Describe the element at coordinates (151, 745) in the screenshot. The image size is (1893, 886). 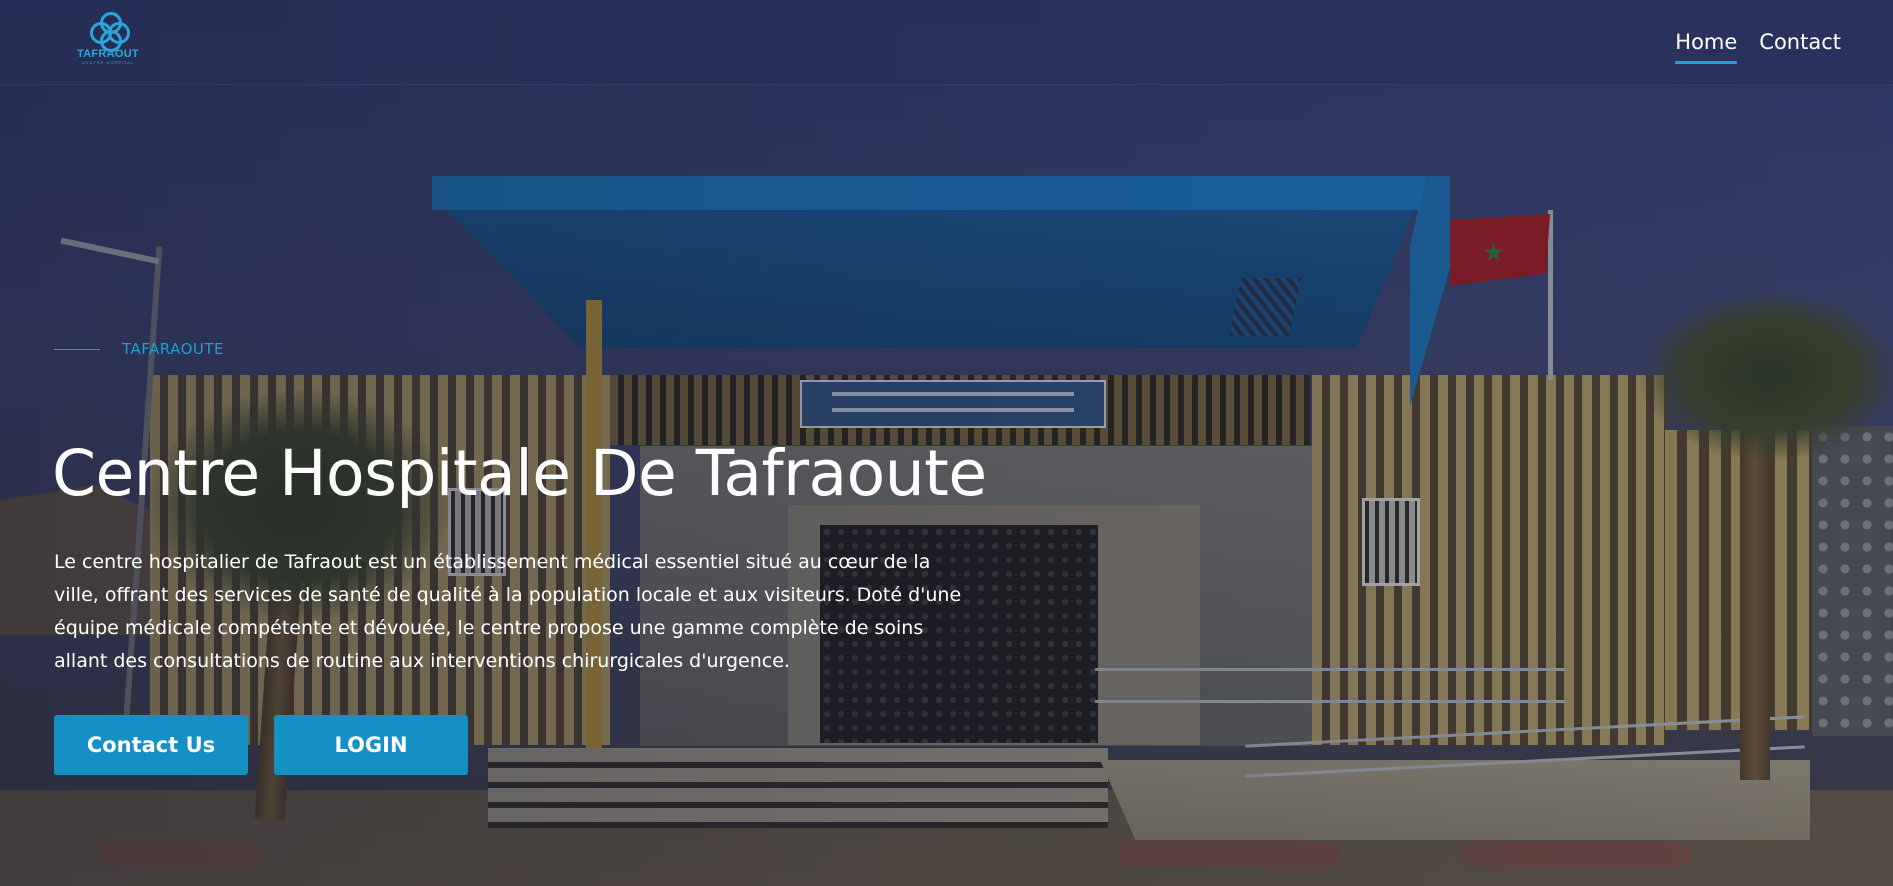
I see `contact-us-button: Contact Us` at that location.